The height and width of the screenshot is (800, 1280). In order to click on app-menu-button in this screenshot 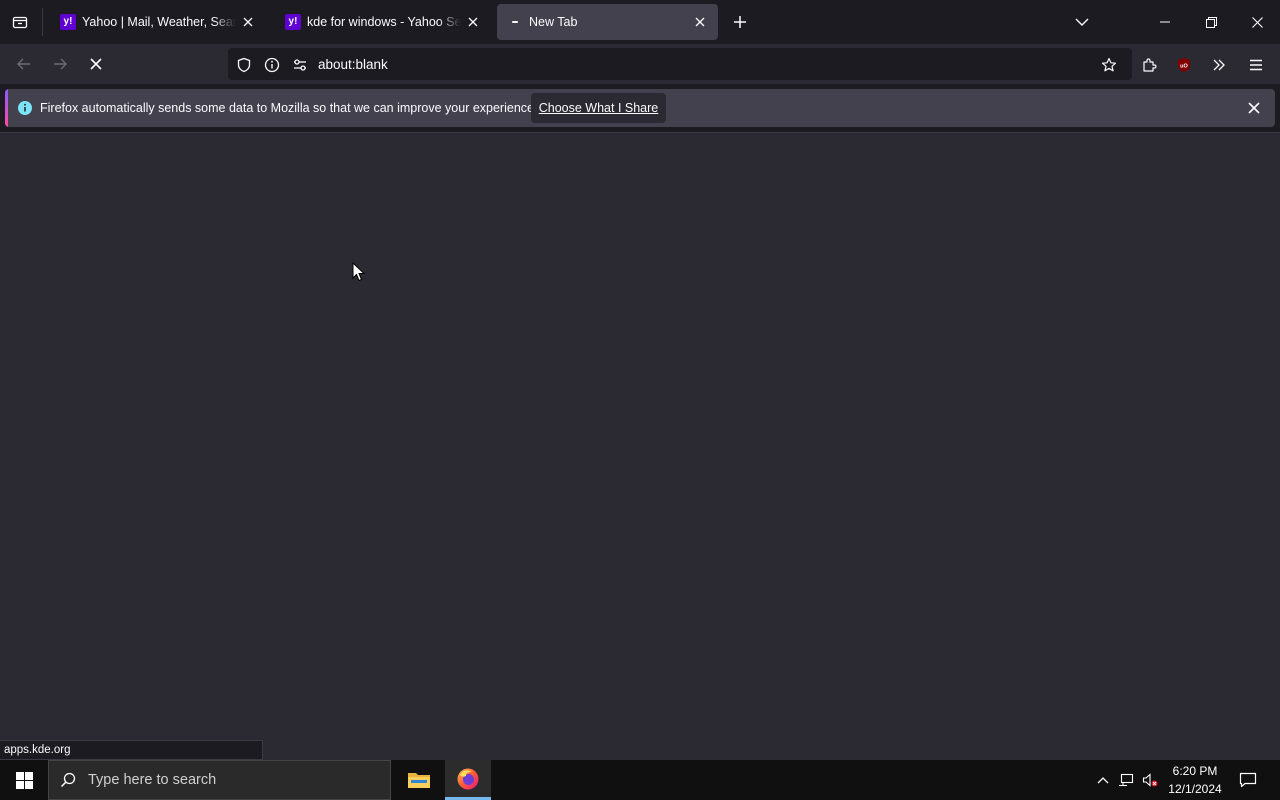, I will do `click(1256, 65)`.